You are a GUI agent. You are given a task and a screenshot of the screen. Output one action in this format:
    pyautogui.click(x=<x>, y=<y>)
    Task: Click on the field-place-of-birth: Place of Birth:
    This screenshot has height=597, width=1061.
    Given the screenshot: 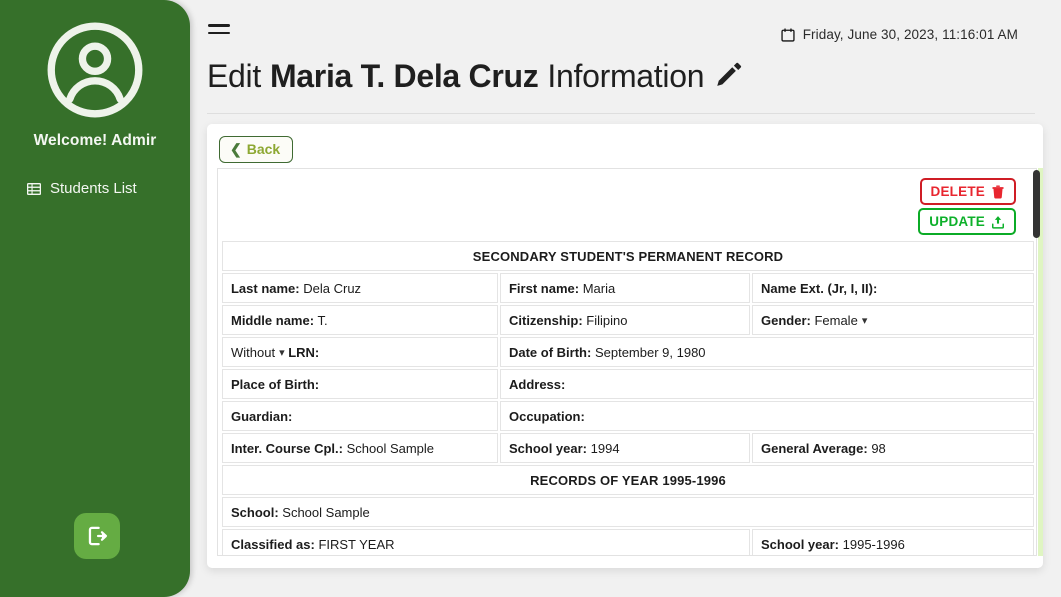 What is the action you would take?
    pyautogui.click(x=359, y=384)
    